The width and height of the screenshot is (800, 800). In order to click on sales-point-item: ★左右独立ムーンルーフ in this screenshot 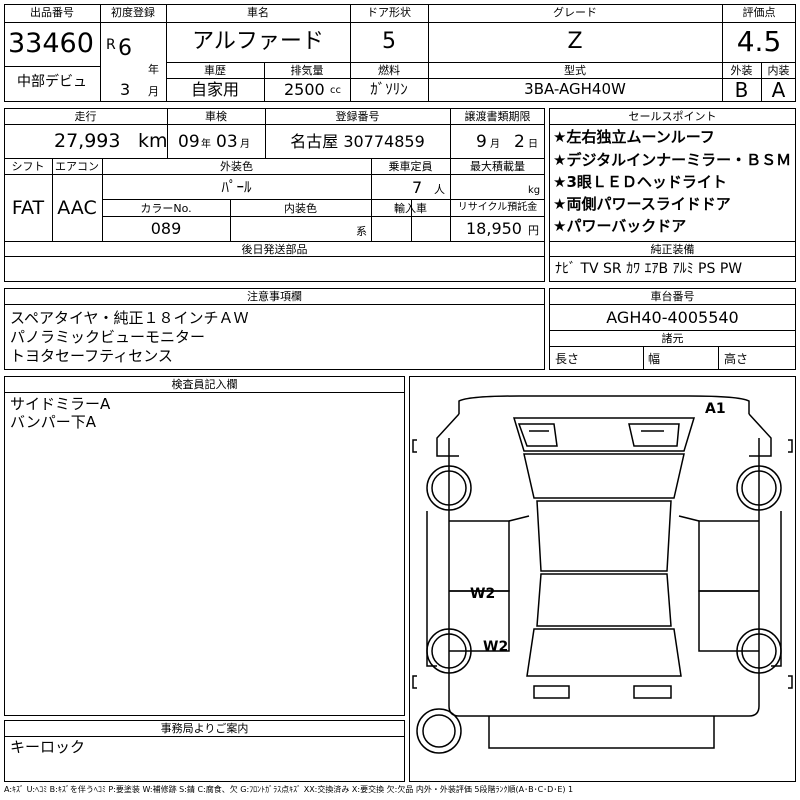, I will do `click(634, 137)`.